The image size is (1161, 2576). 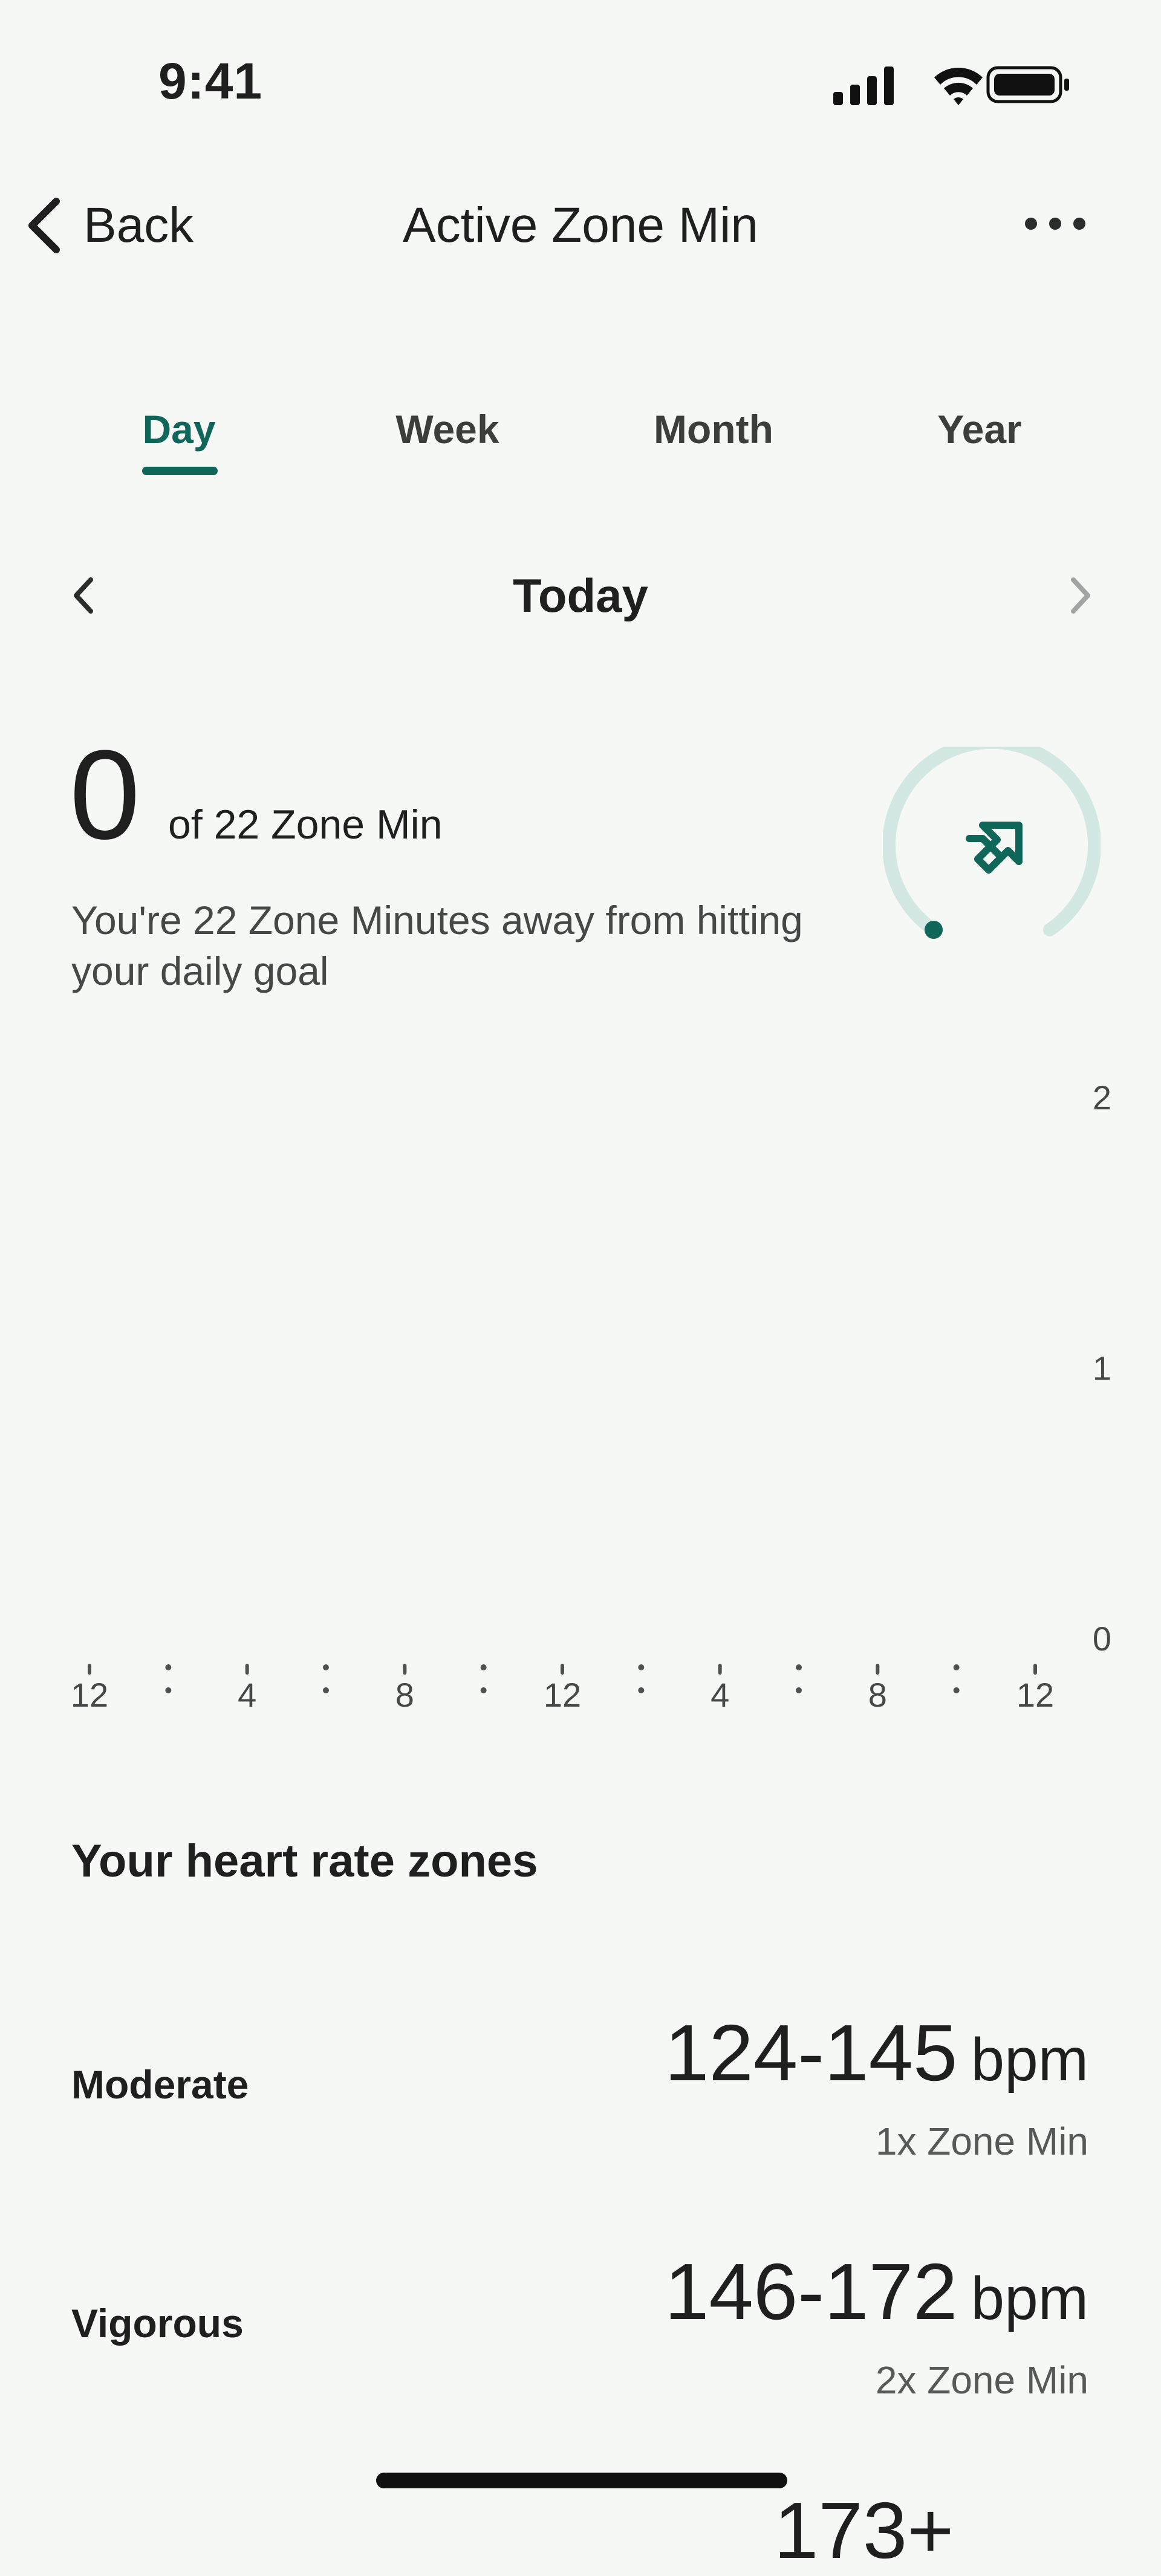 I want to click on y-tick-label: 0, so click(x=1102, y=1639).